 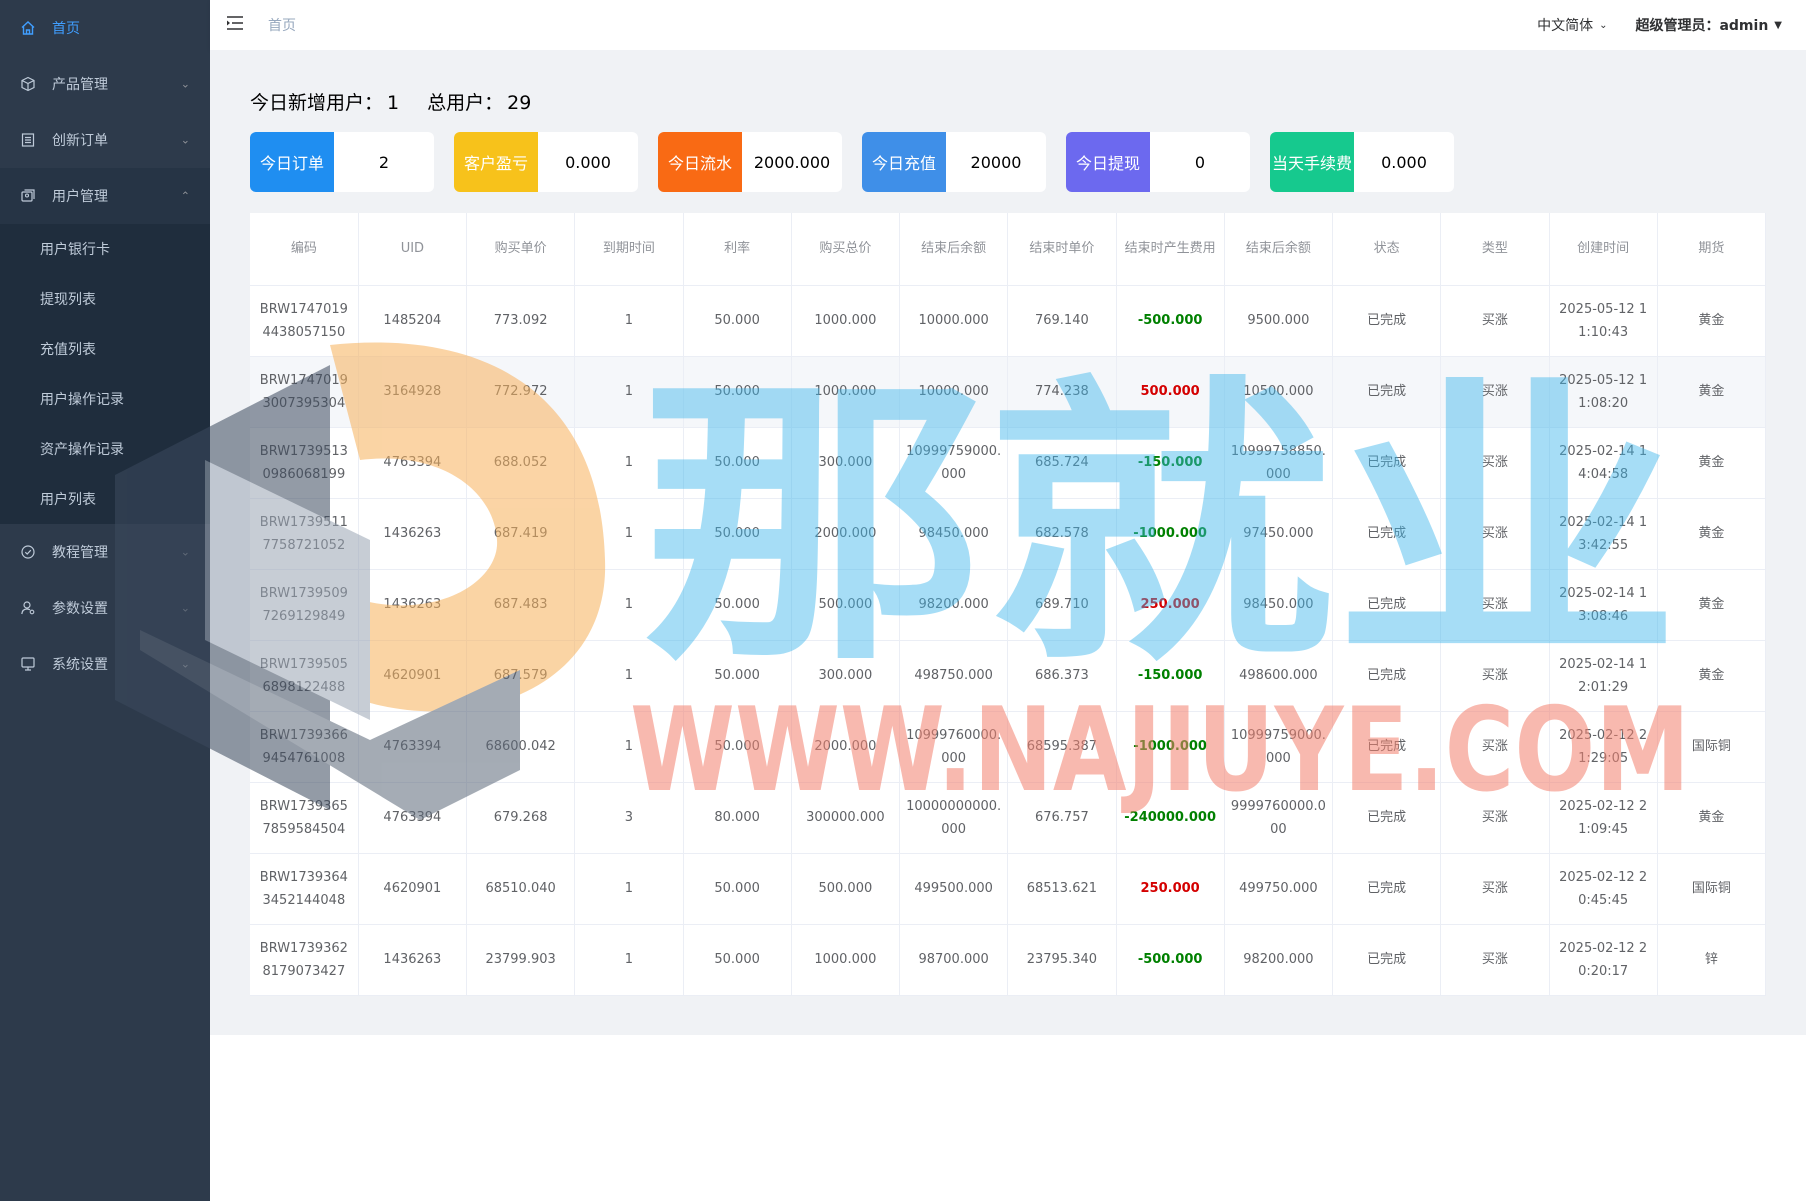 What do you see at coordinates (235, 25) in the screenshot?
I see `hamburger-button` at bounding box center [235, 25].